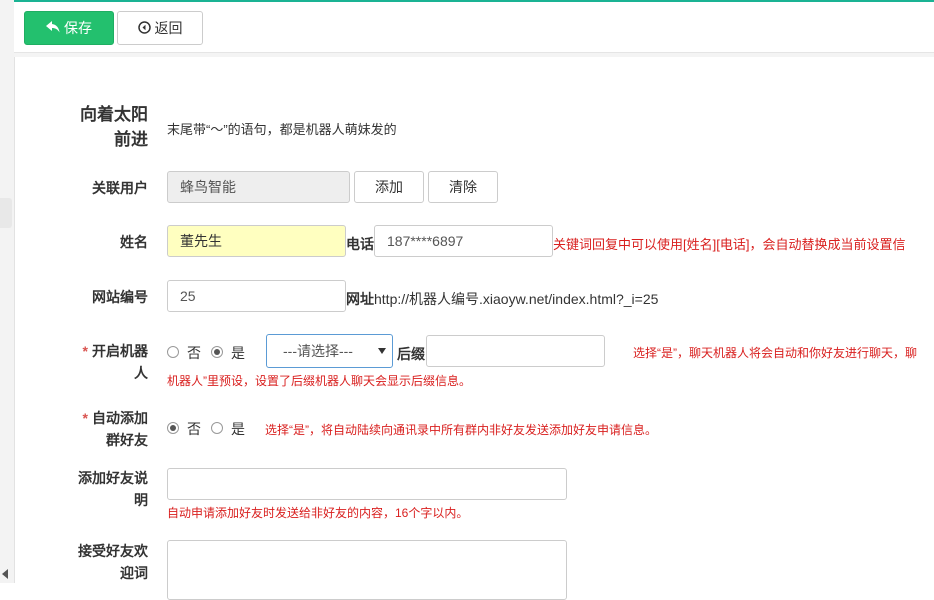  I want to click on group-hint: 选择“是”，将自动陆续向通讯录中所有群内非好友发送添加好友申请信息。, so click(461, 430).